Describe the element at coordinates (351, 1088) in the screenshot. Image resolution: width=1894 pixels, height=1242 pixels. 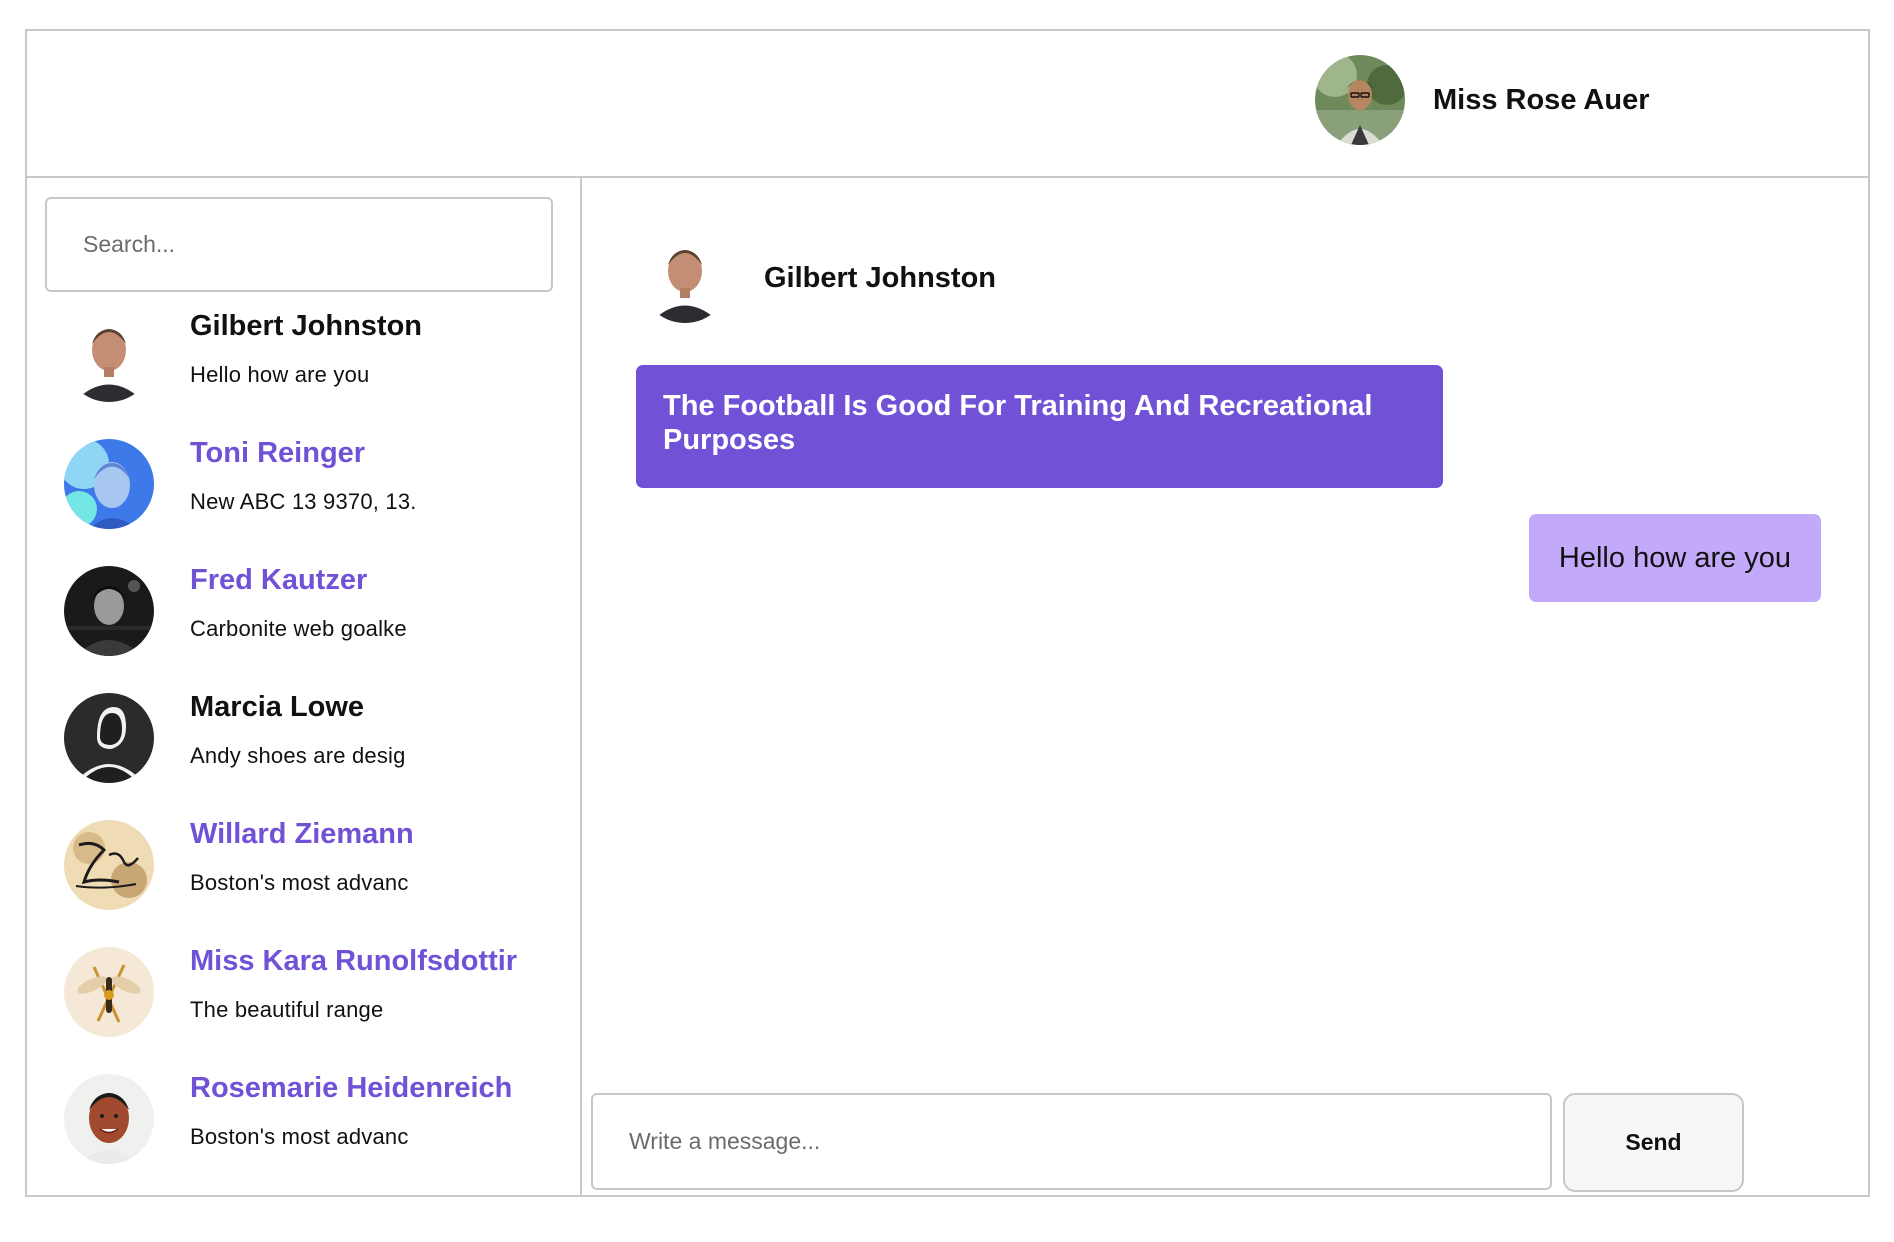
I see `contact-name: Rosemarie Heidenreich` at that location.